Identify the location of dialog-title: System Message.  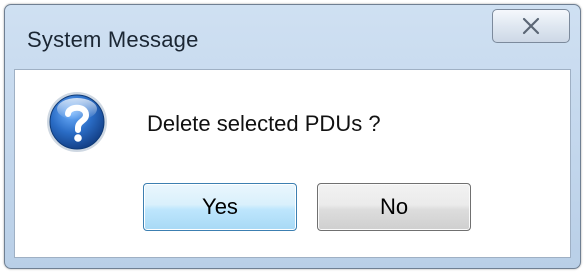
(113, 39).